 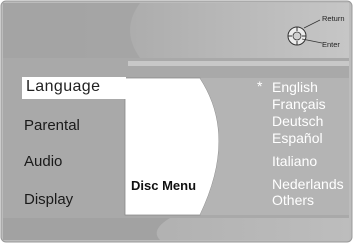 What do you see at coordinates (43, 161) in the screenshot?
I see `sidebar-item-audio: Audio` at bounding box center [43, 161].